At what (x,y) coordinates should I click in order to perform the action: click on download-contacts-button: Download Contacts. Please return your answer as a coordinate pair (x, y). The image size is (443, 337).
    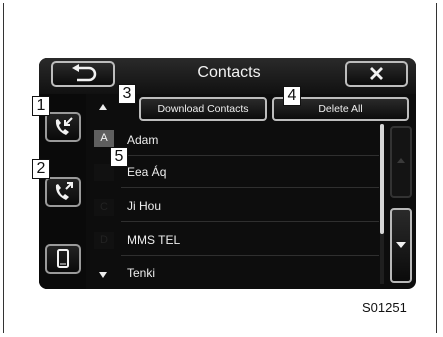
    Looking at the image, I should click on (203, 109).